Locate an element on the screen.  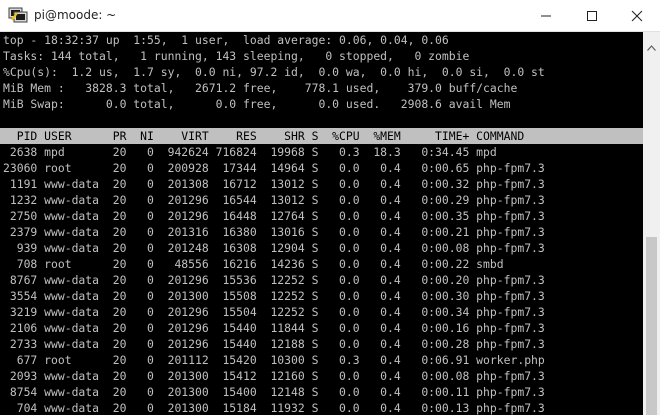
scrollbar-thumb is located at coordinates (651, 326).